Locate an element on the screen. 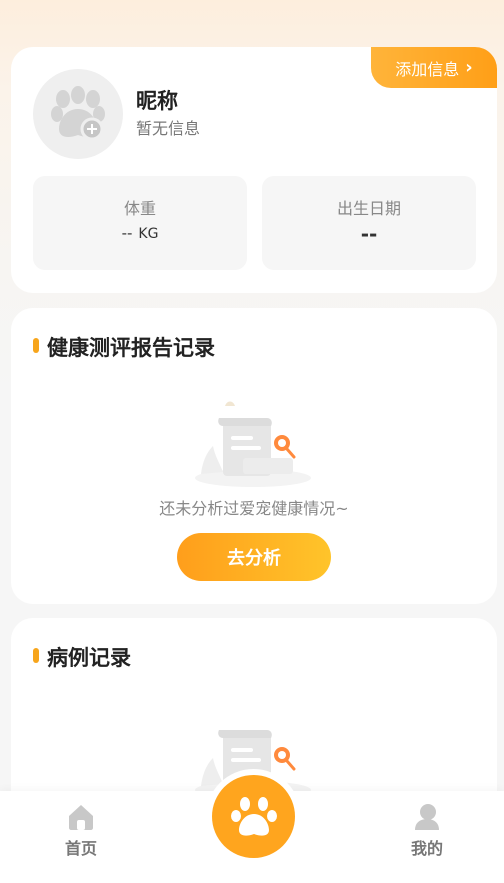 This screenshot has height=883, width=504. nav-mine: 我的 is located at coordinates (427, 831).